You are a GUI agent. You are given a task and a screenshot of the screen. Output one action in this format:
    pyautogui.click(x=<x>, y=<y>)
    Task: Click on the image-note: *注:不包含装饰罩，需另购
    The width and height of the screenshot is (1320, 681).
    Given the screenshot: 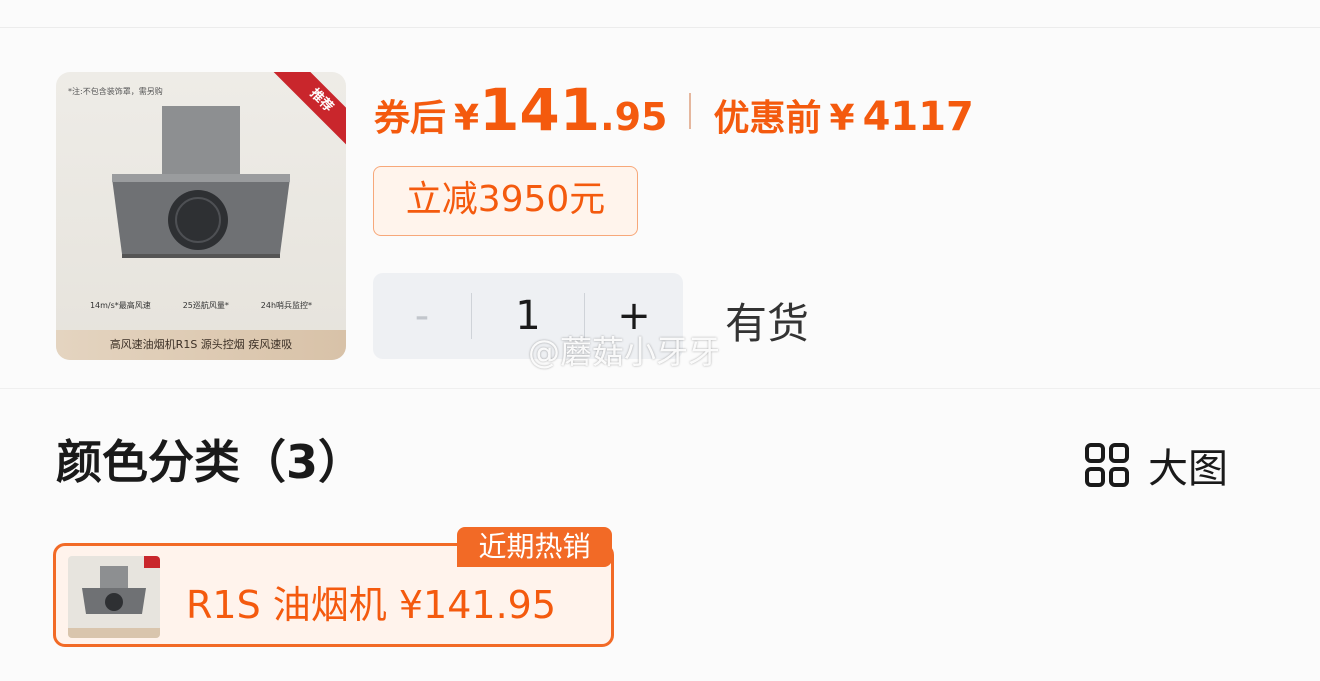 What is the action you would take?
    pyautogui.click(x=115, y=91)
    